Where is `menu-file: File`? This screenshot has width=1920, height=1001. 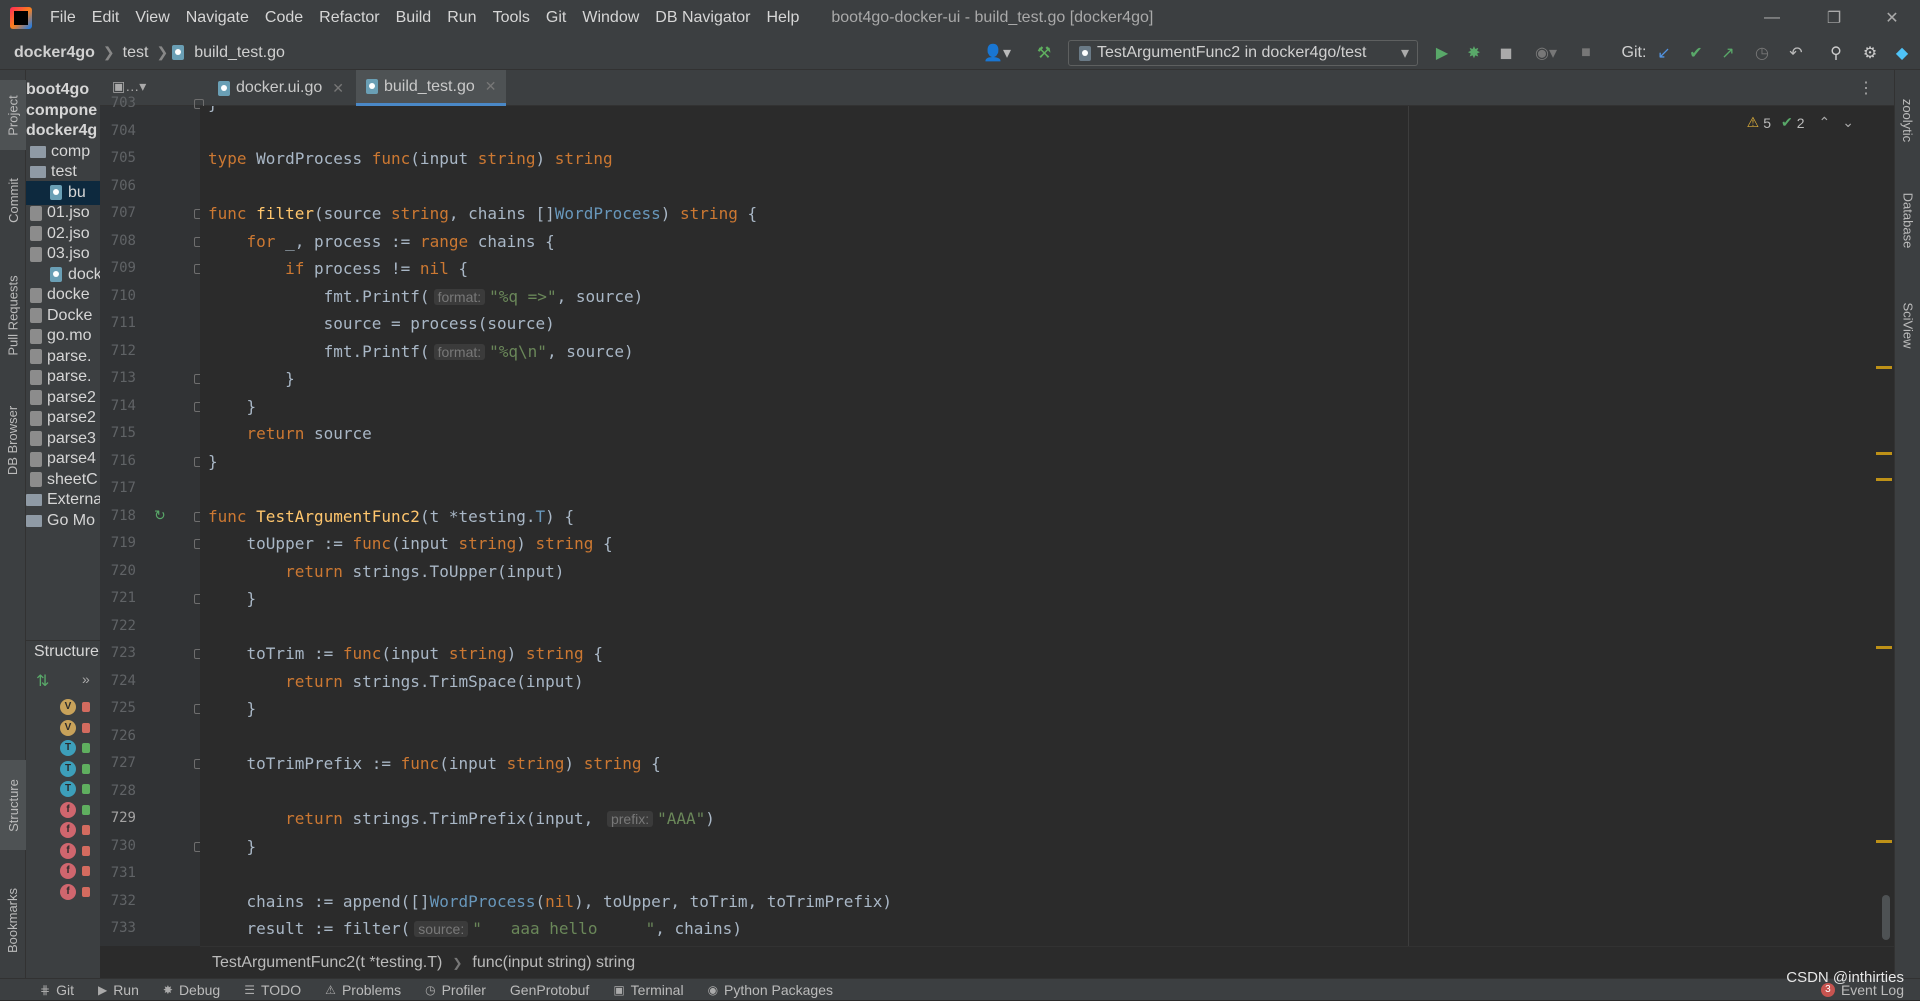 menu-file: File is located at coordinates (63, 18).